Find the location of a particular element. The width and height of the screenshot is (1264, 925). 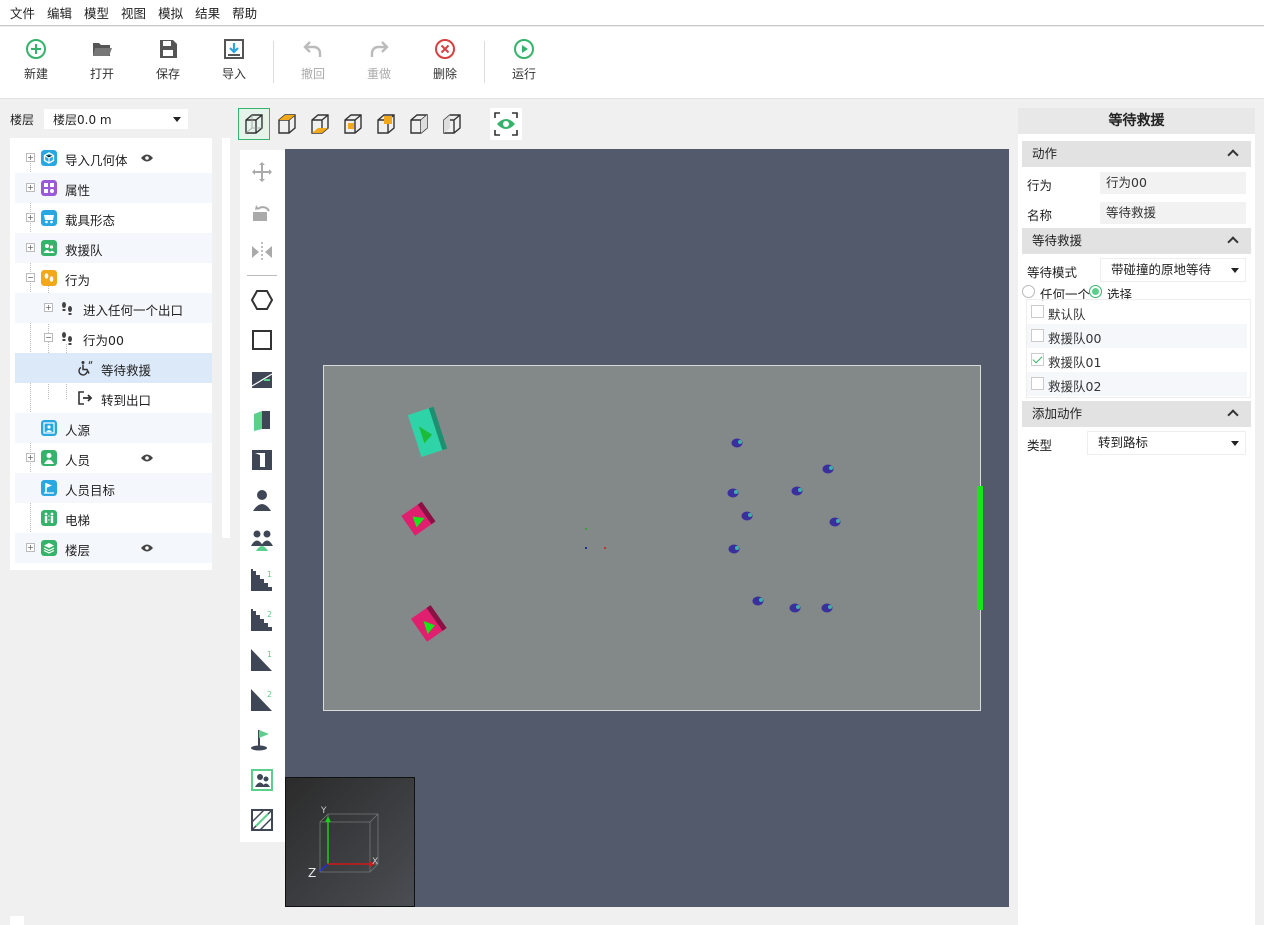

import-button: 导入 is located at coordinates (234, 62).